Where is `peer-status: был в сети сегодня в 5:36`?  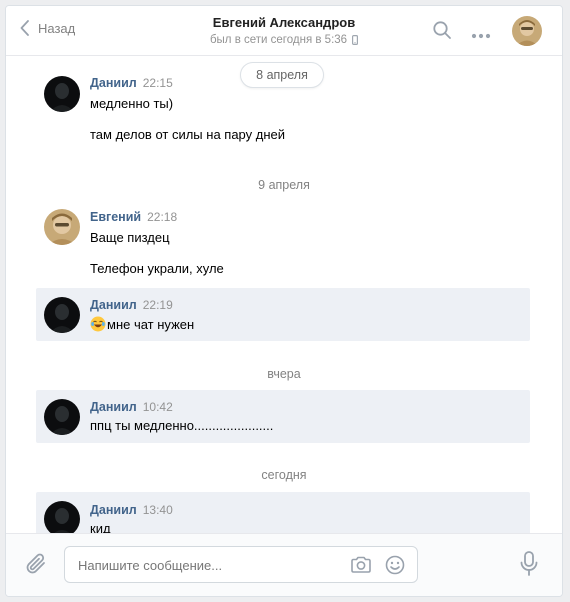
peer-status: был в сети сегодня в 5:36 is located at coordinates (284, 40).